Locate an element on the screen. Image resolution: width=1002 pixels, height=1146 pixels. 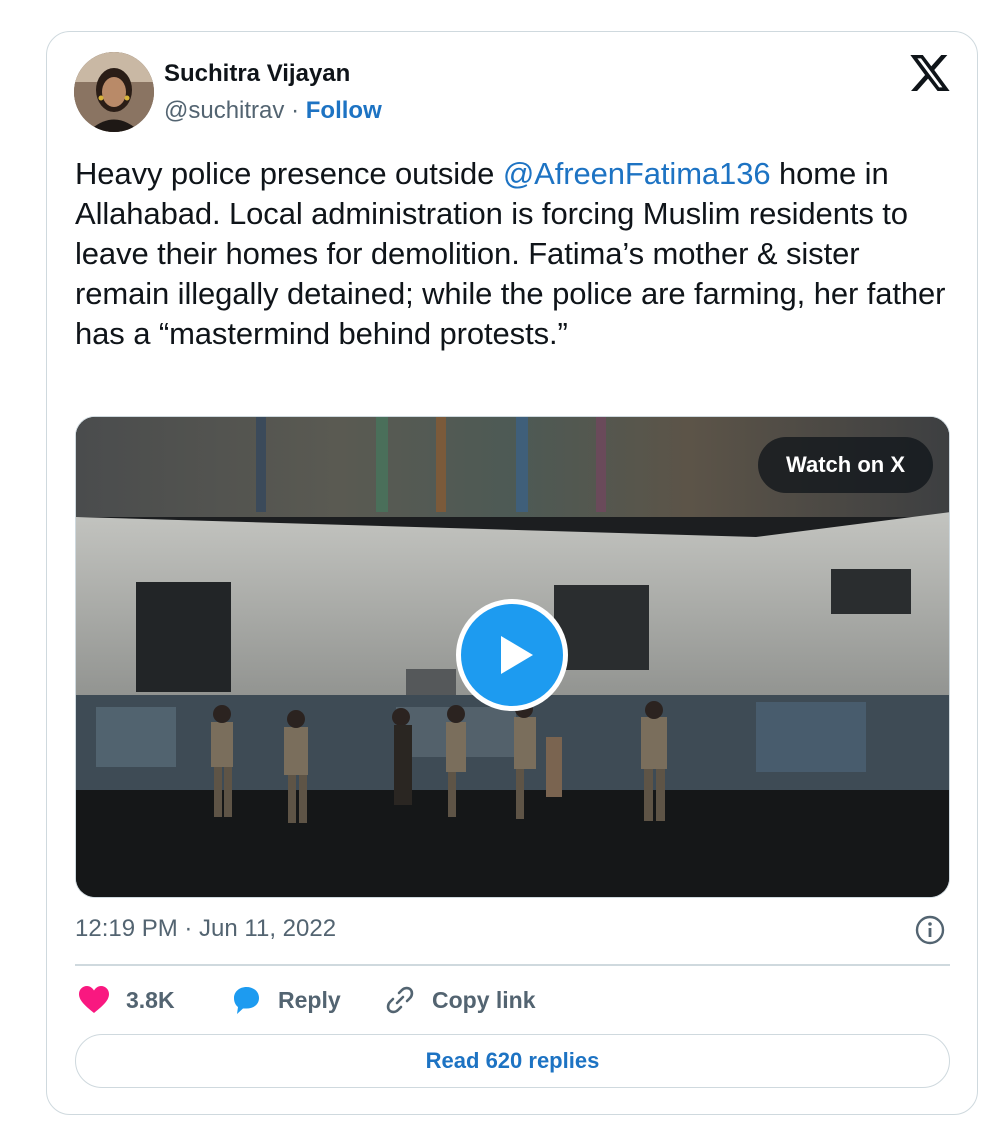
avatar is located at coordinates (114, 92).